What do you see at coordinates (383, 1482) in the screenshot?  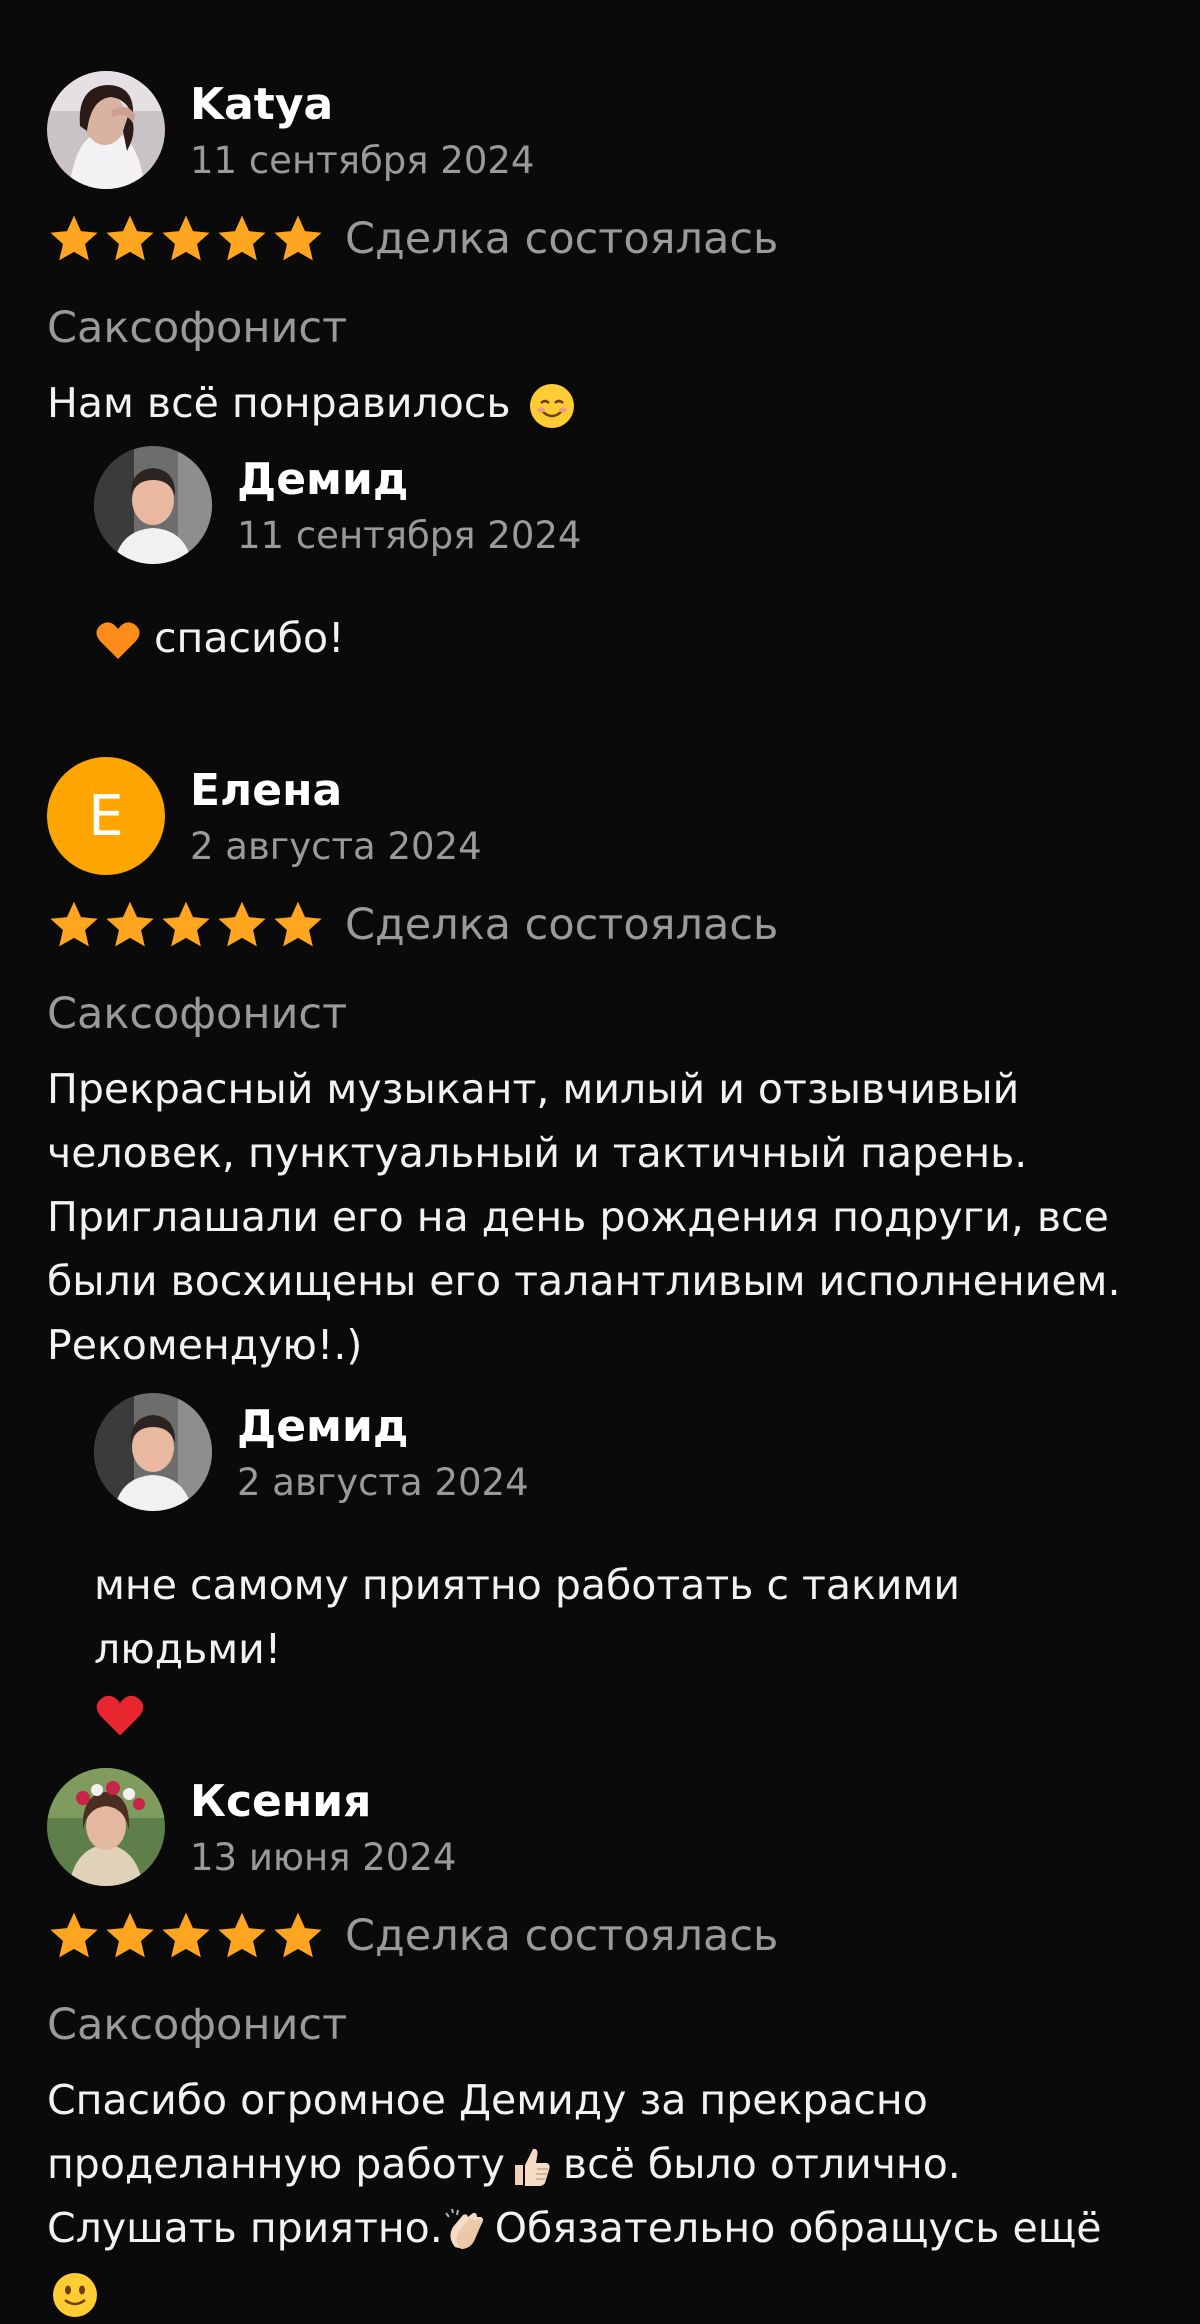 I see `reply-date: 2 августа 2024` at bounding box center [383, 1482].